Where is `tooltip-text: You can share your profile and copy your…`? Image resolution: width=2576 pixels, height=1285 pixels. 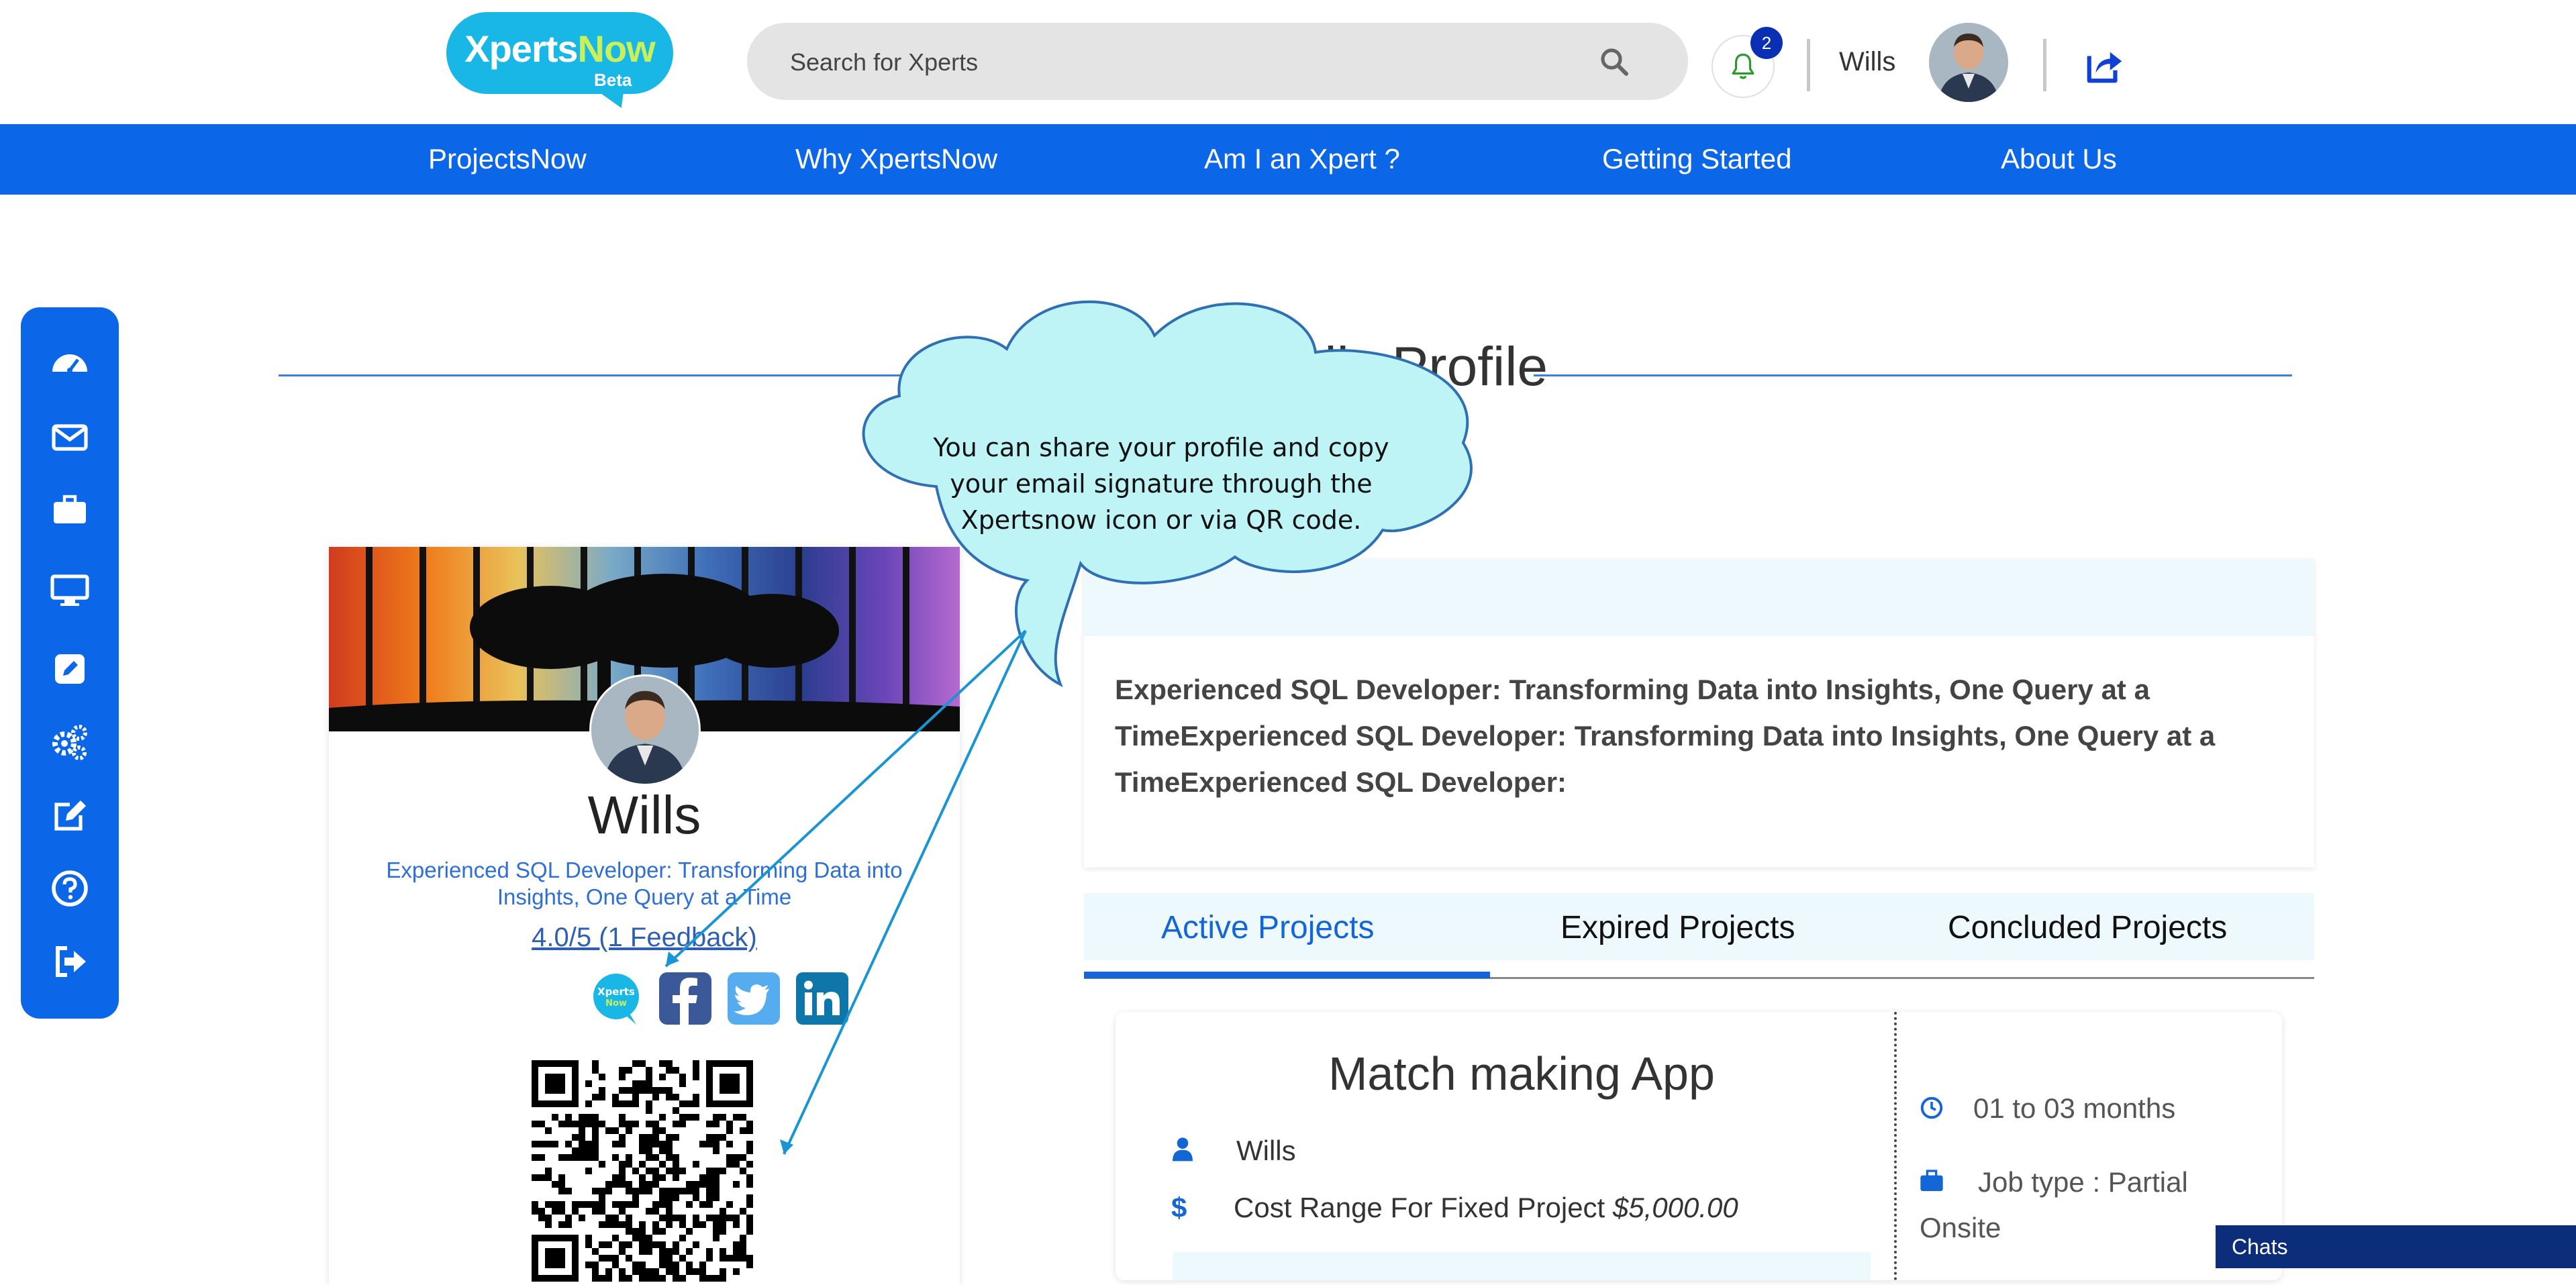 tooltip-text: You can share your profile and copy your… is located at coordinates (1161, 484).